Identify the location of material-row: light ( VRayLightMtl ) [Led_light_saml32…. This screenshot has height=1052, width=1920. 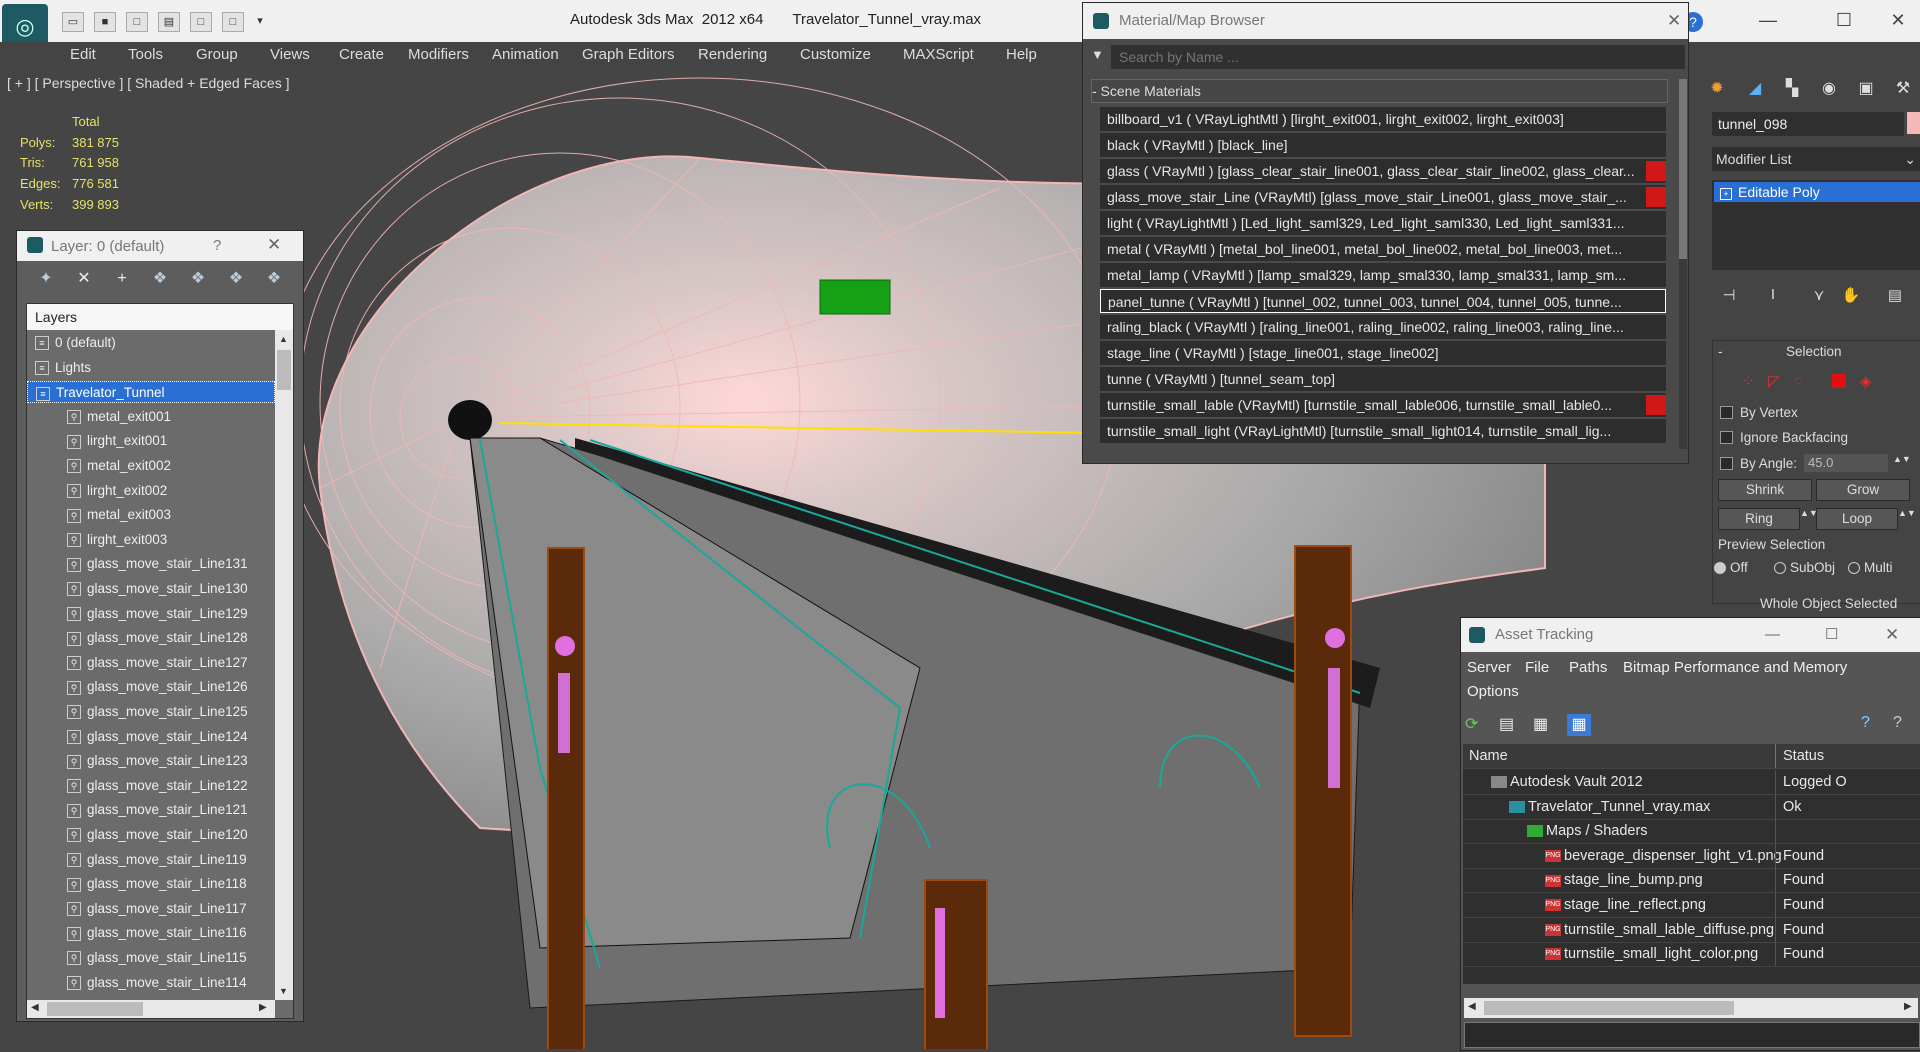
(1383, 224).